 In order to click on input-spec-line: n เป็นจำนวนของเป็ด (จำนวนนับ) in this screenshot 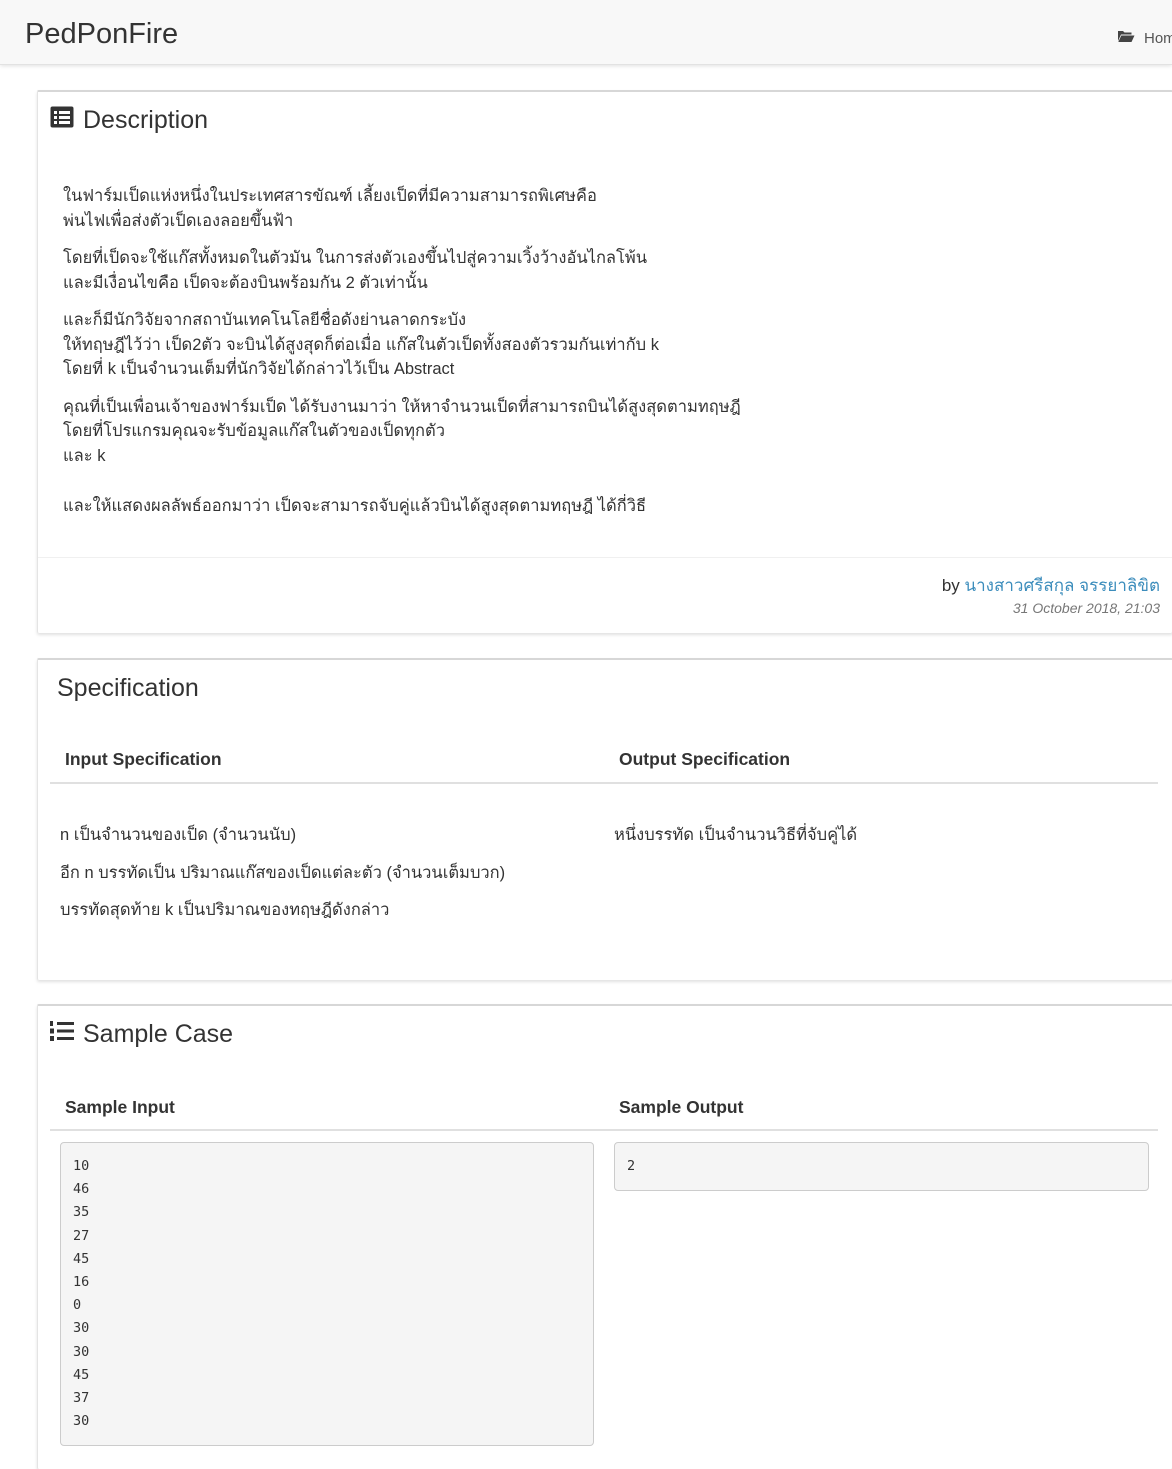, I will do `click(178, 835)`.